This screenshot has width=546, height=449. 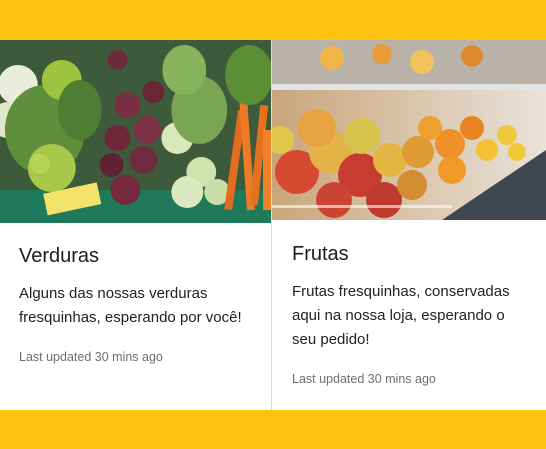 What do you see at coordinates (273, 20) in the screenshot?
I see `top-yellow-band` at bounding box center [273, 20].